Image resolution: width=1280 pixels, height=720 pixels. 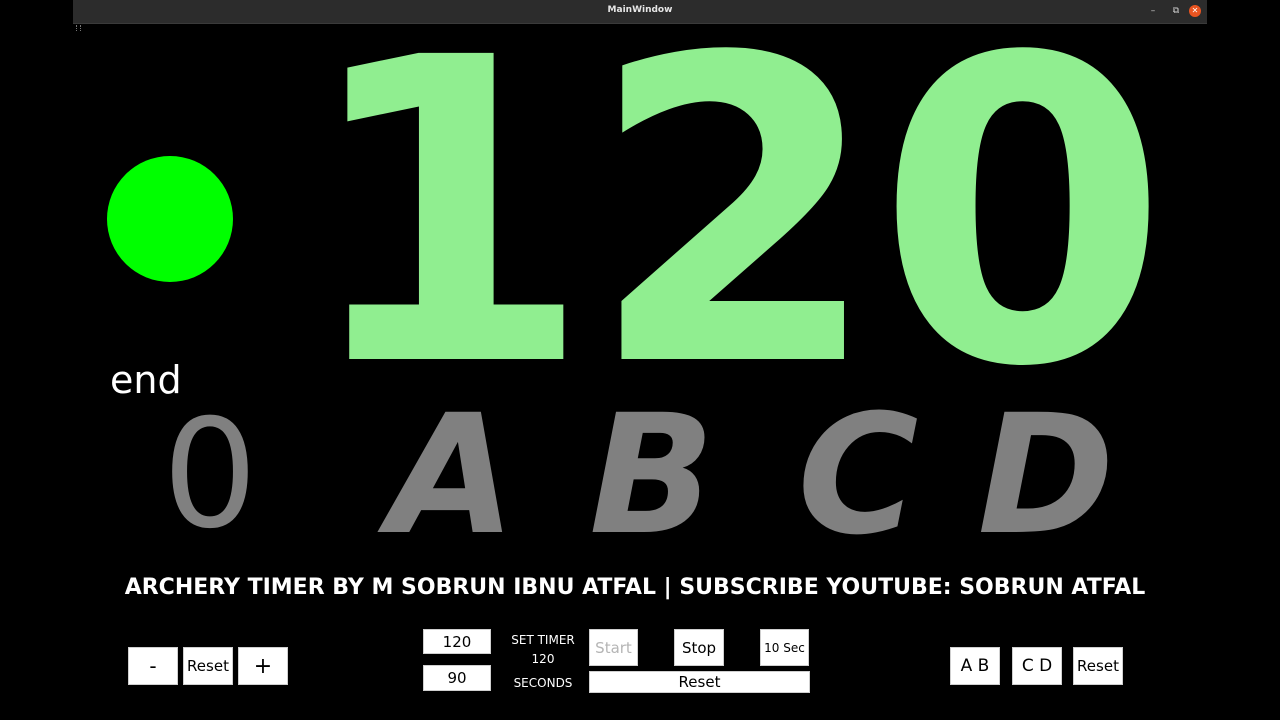 I want to click on group-letter-a: A, so click(x=452, y=475).